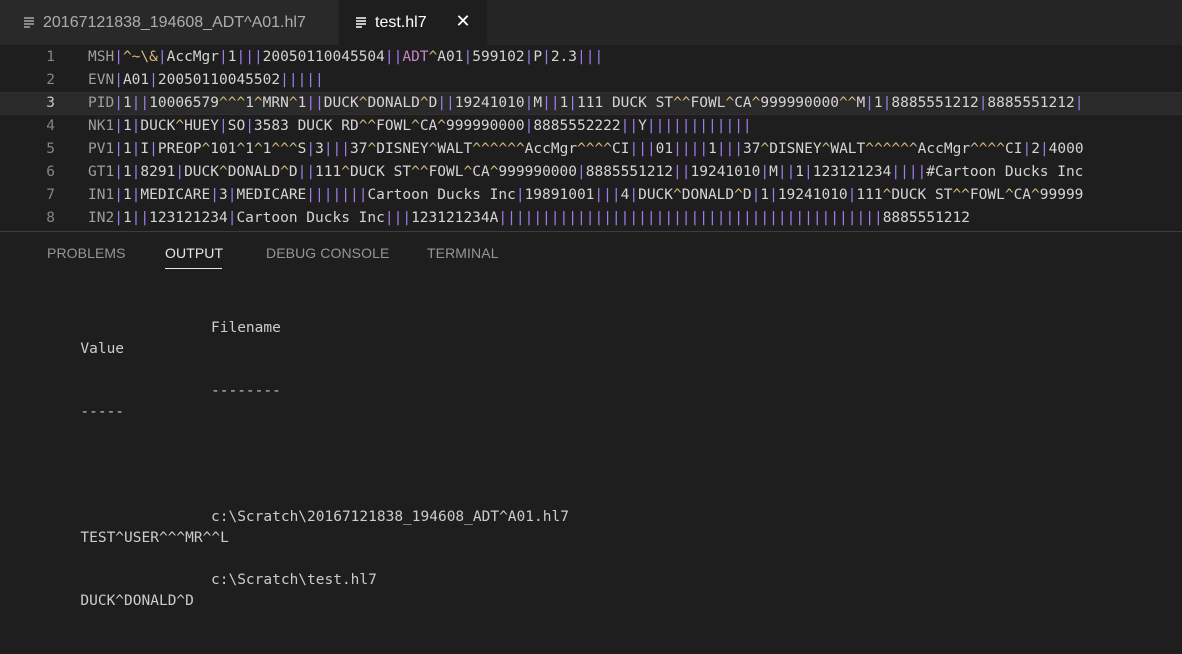  I want to click on tab-terminal: TERMINAL, so click(463, 253).